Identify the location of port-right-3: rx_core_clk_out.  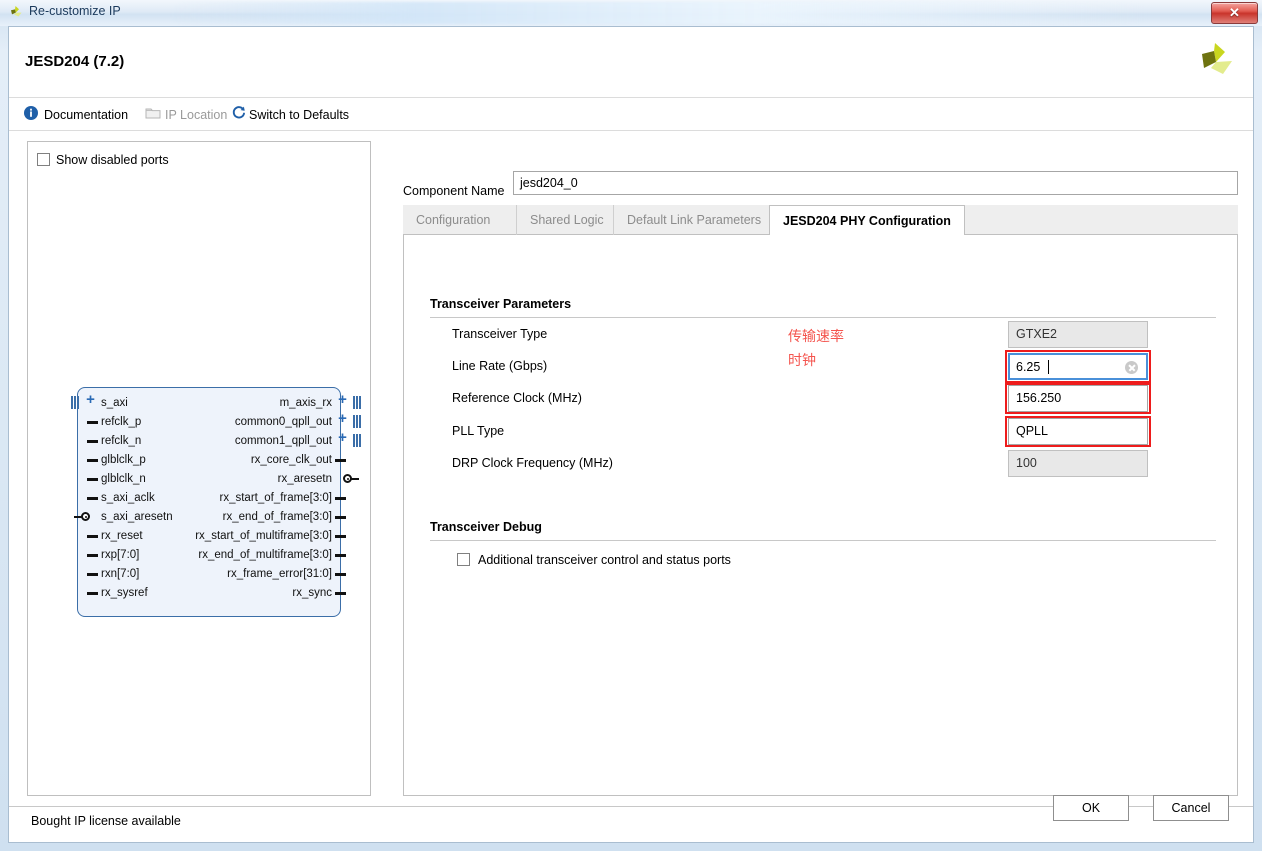
(298, 460).